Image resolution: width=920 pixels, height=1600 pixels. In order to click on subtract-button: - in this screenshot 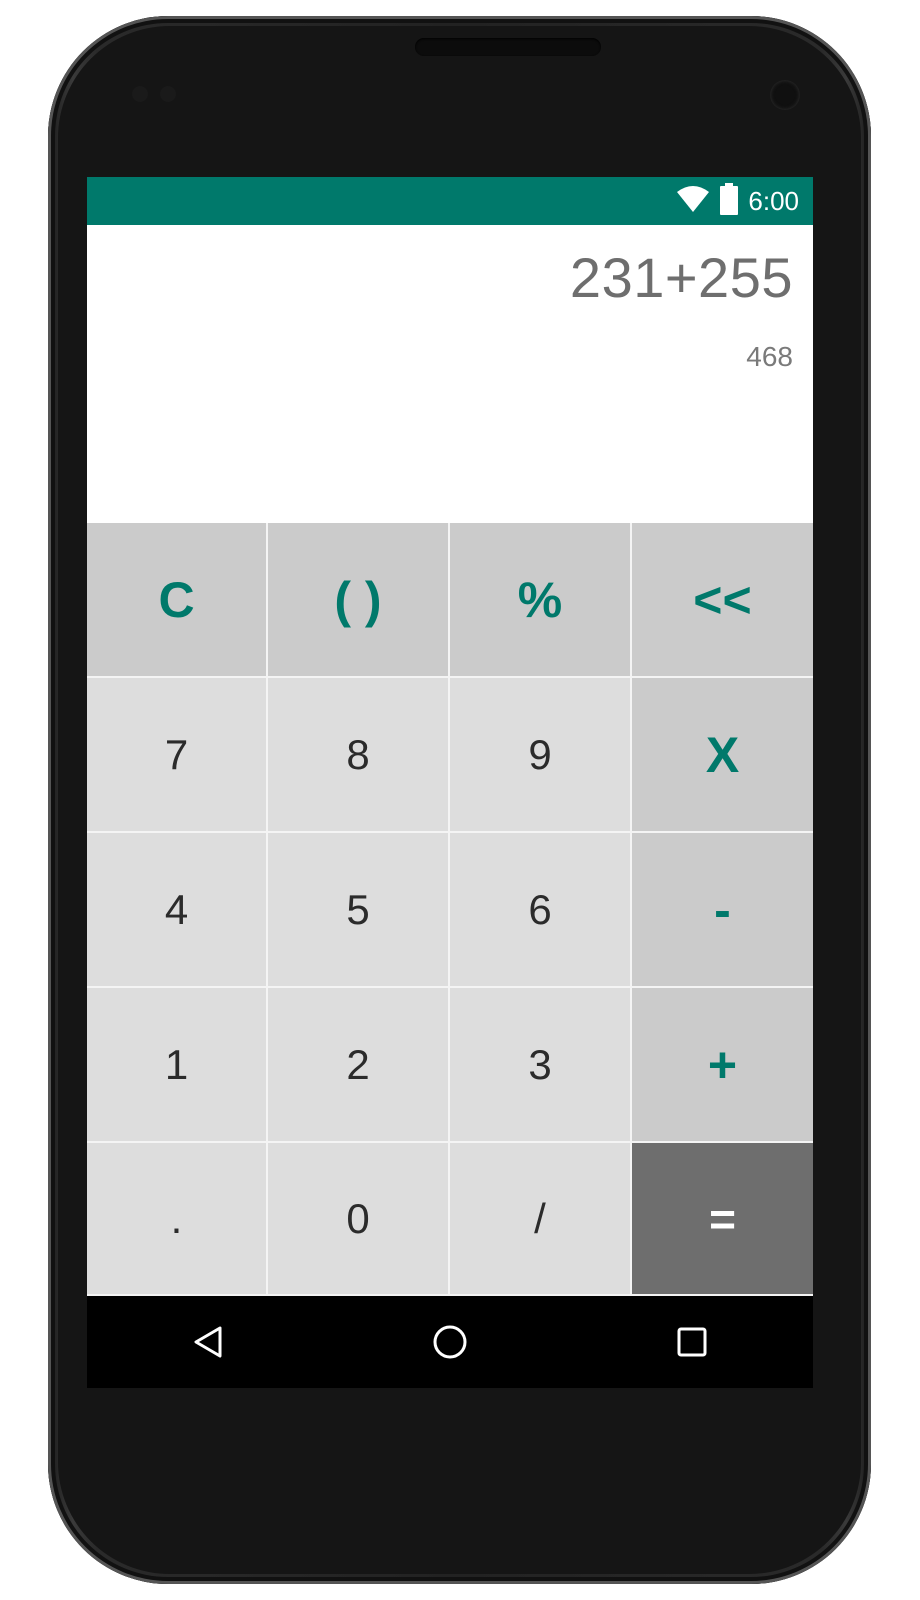, I will do `click(722, 910)`.